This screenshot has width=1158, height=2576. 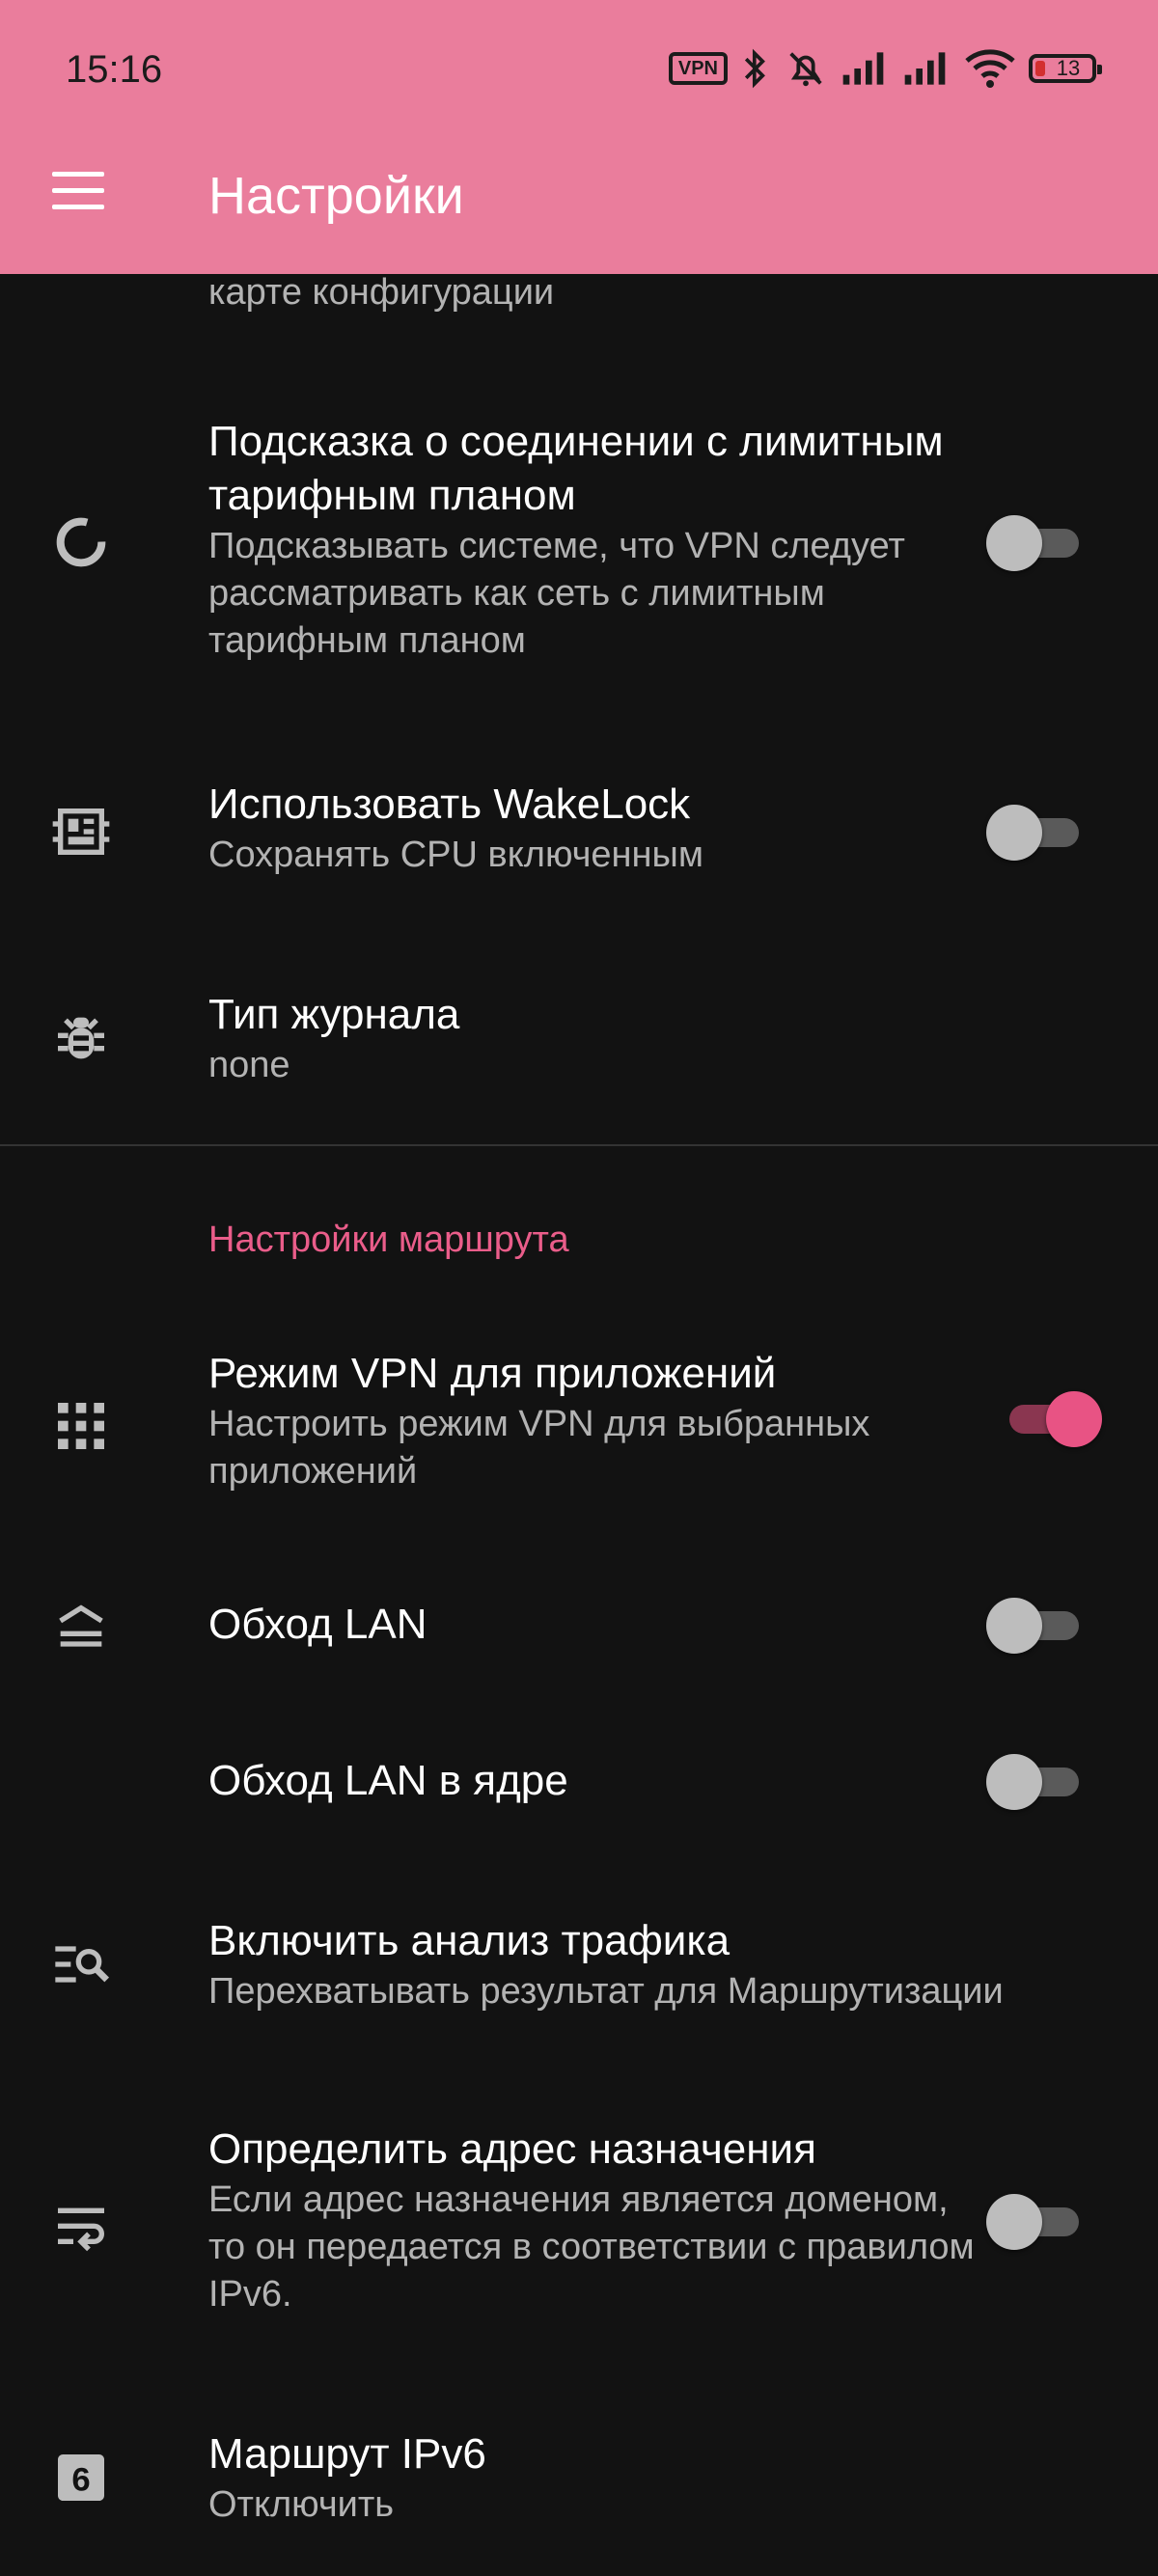 What do you see at coordinates (81, 1426) in the screenshot?
I see `apps-grid-icon` at bounding box center [81, 1426].